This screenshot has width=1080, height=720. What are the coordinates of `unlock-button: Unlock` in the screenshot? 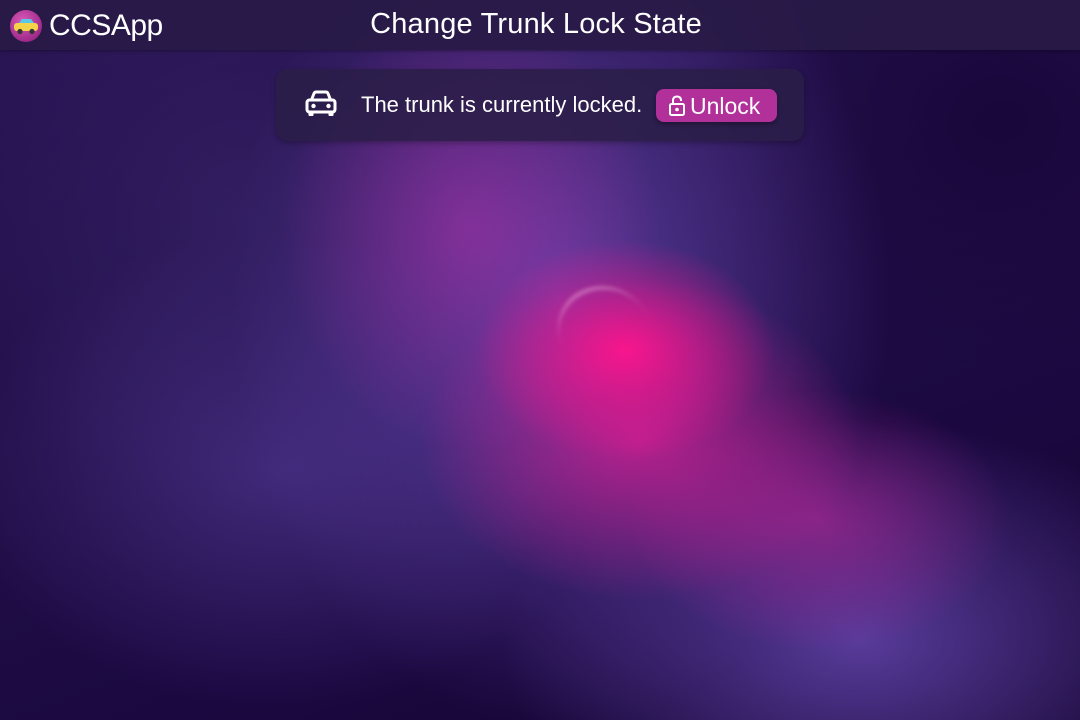 It's located at (716, 105).